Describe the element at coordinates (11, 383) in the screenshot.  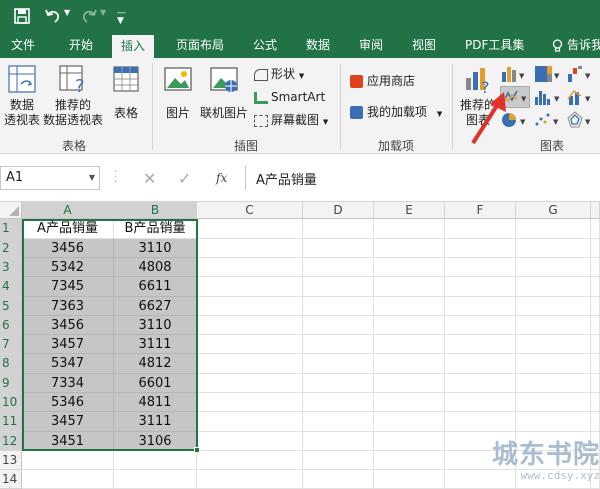
I see `row-header: 9` at that location.